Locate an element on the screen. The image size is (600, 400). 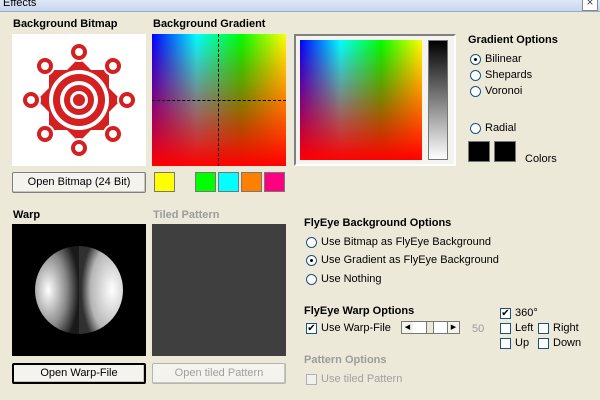
gradient-color-field is located at coordinates (361, 100).